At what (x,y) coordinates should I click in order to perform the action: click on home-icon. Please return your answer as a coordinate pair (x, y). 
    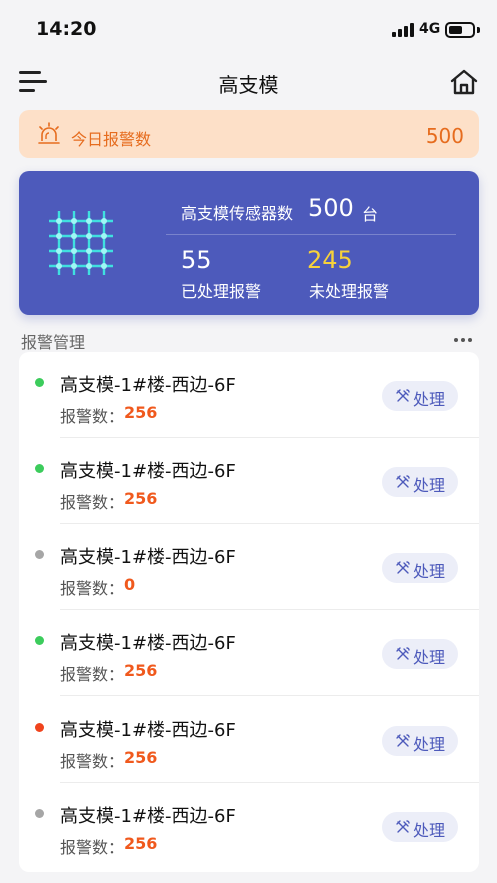
    Looking at the image, I should click on (464, 82).